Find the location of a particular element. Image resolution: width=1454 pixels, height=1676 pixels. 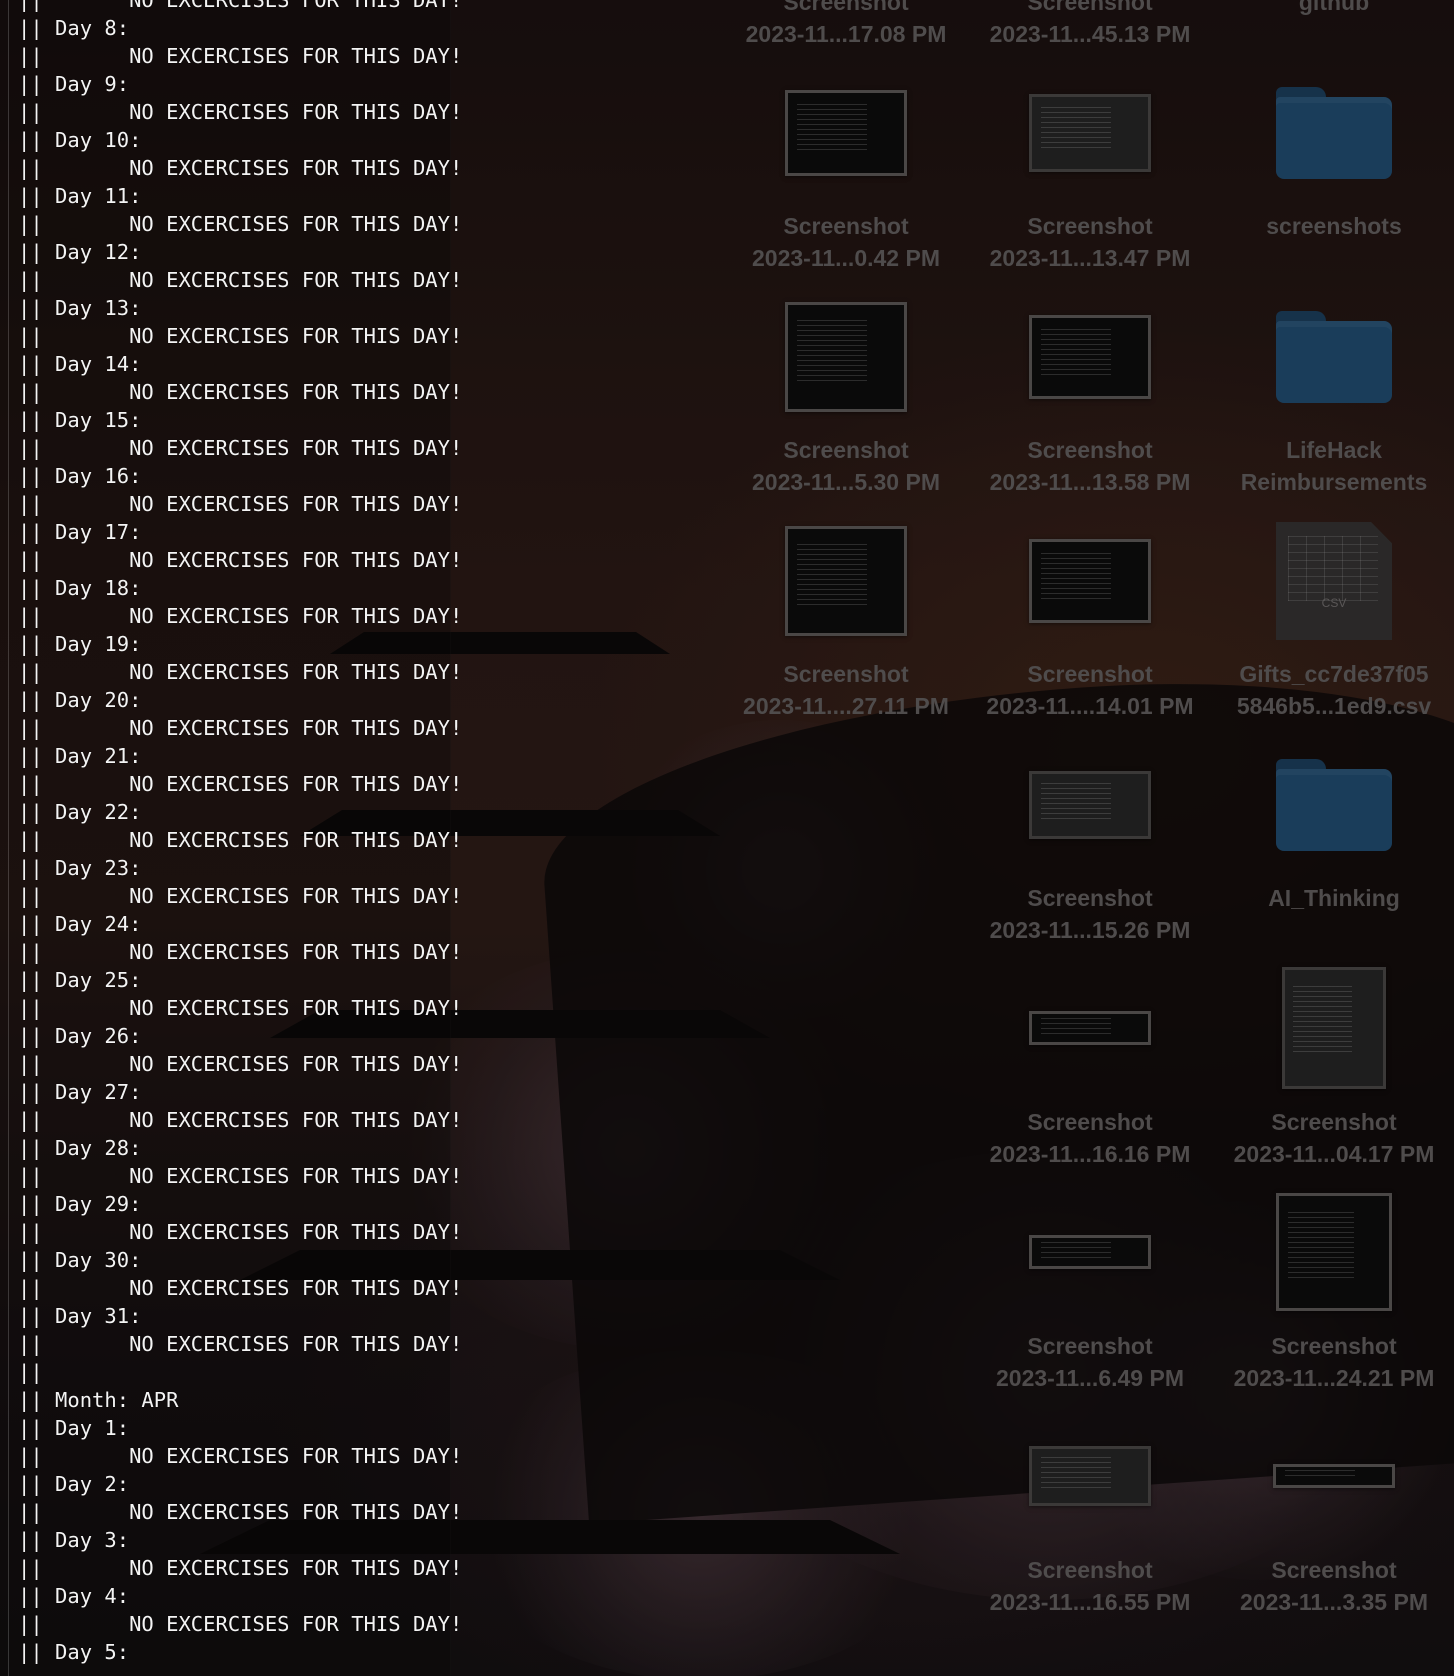

file-name-label: screenshots is located at coordinates (1334, 226).